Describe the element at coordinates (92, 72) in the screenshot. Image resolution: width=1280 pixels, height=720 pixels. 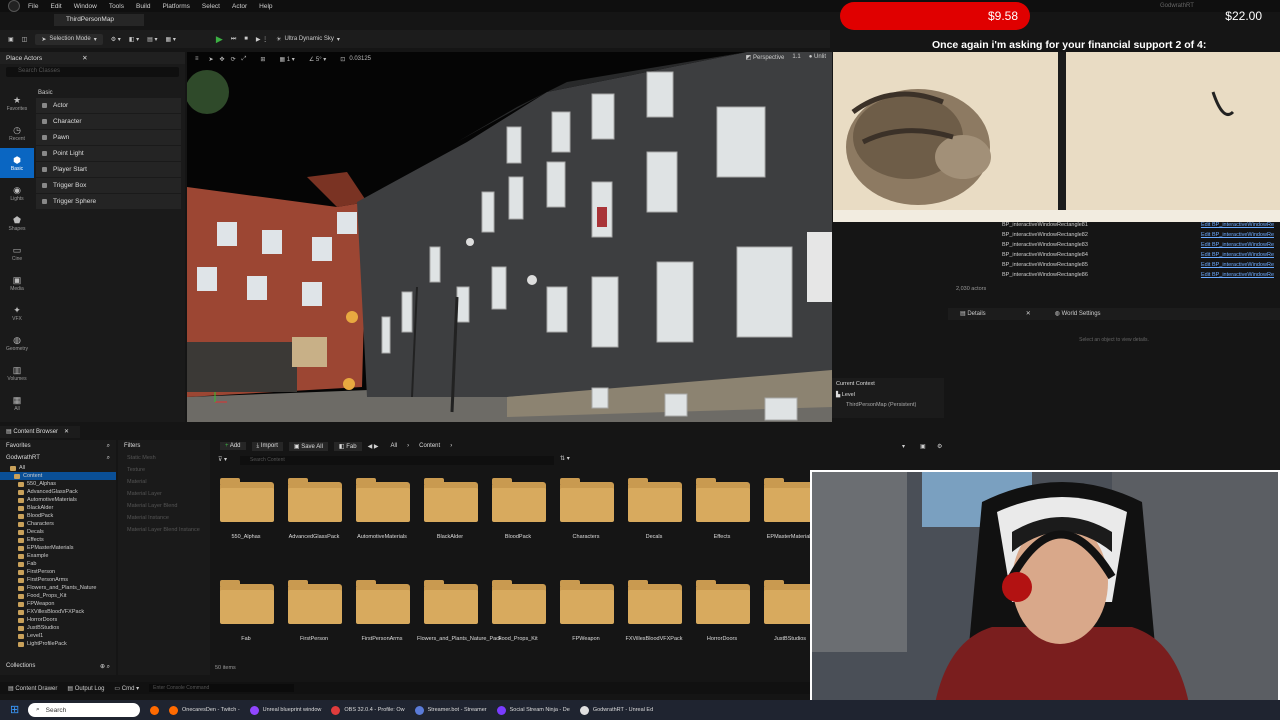
I see `class-search-input: Search Classes` at that location.